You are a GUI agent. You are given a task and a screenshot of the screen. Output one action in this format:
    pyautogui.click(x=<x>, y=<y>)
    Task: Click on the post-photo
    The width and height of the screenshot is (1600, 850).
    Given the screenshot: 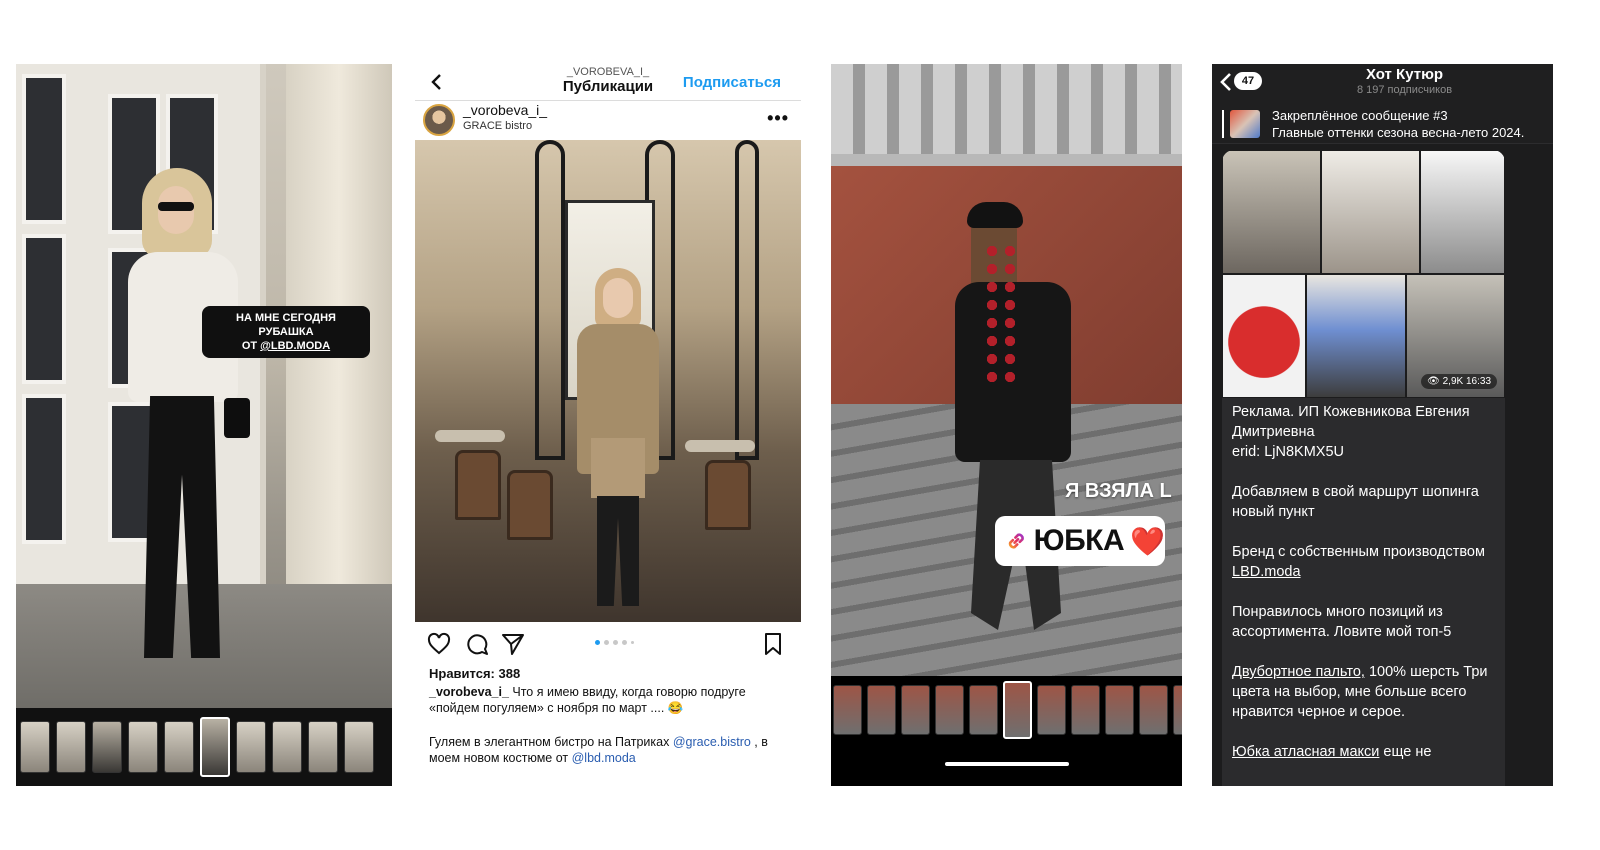 What is the action you would take?
    pyautogui.click(x=608, y=381)
    